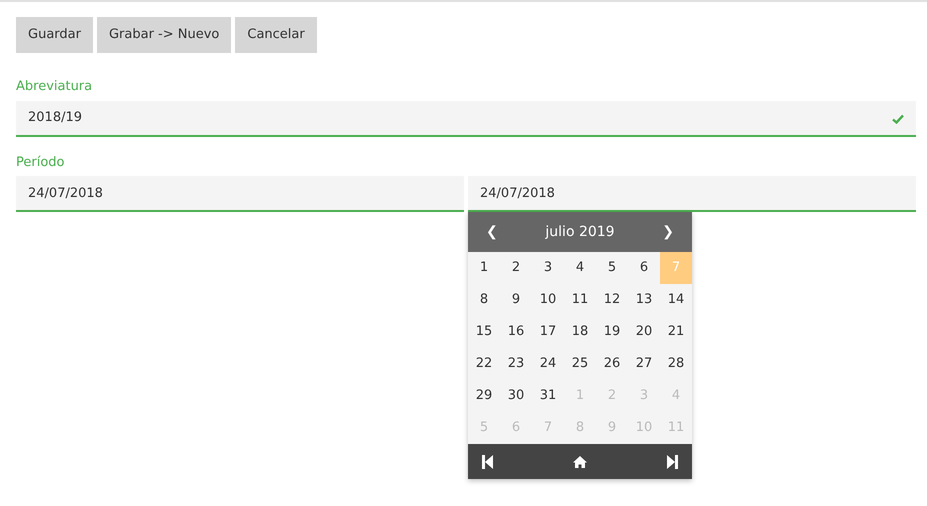 Image resolution: width=927 pixels, height=506 pixels. What do you see at coordinates (516, 332) in the screenshot?
I see `calendar-day: 16` at bounding box center [516, 332].